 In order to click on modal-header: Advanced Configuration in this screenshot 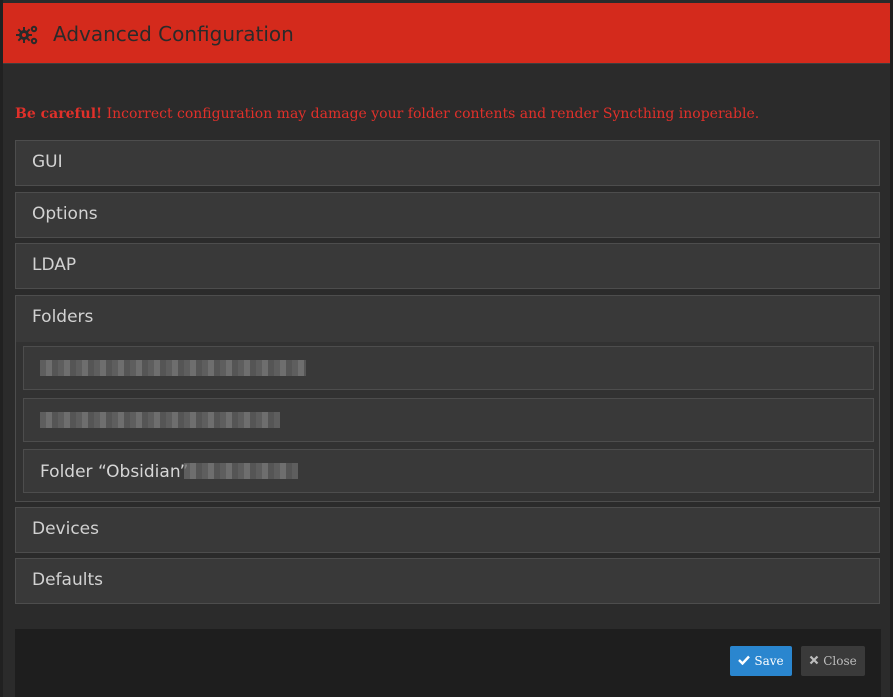, I will do `click(446, 33)`.